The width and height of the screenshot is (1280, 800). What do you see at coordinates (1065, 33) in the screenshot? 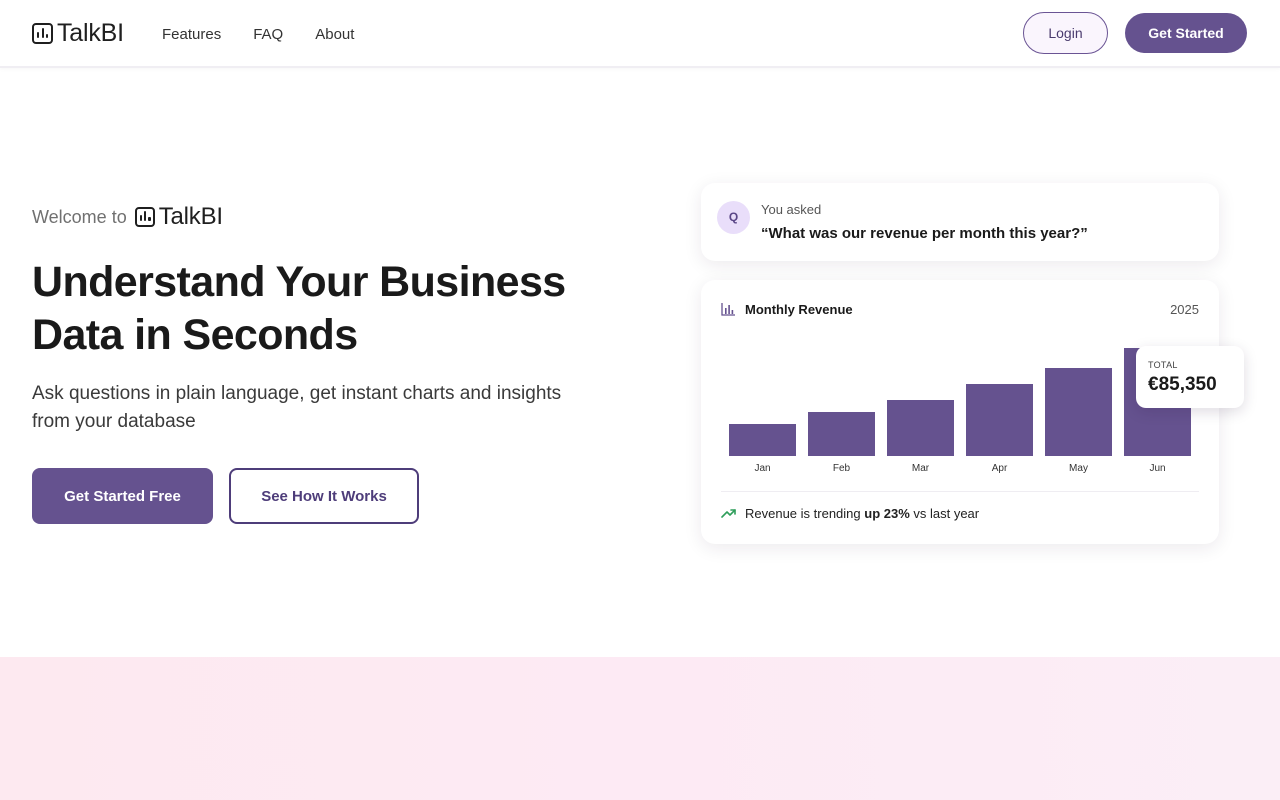
I see `login-button: Login` at bounding box center [1065, 33].